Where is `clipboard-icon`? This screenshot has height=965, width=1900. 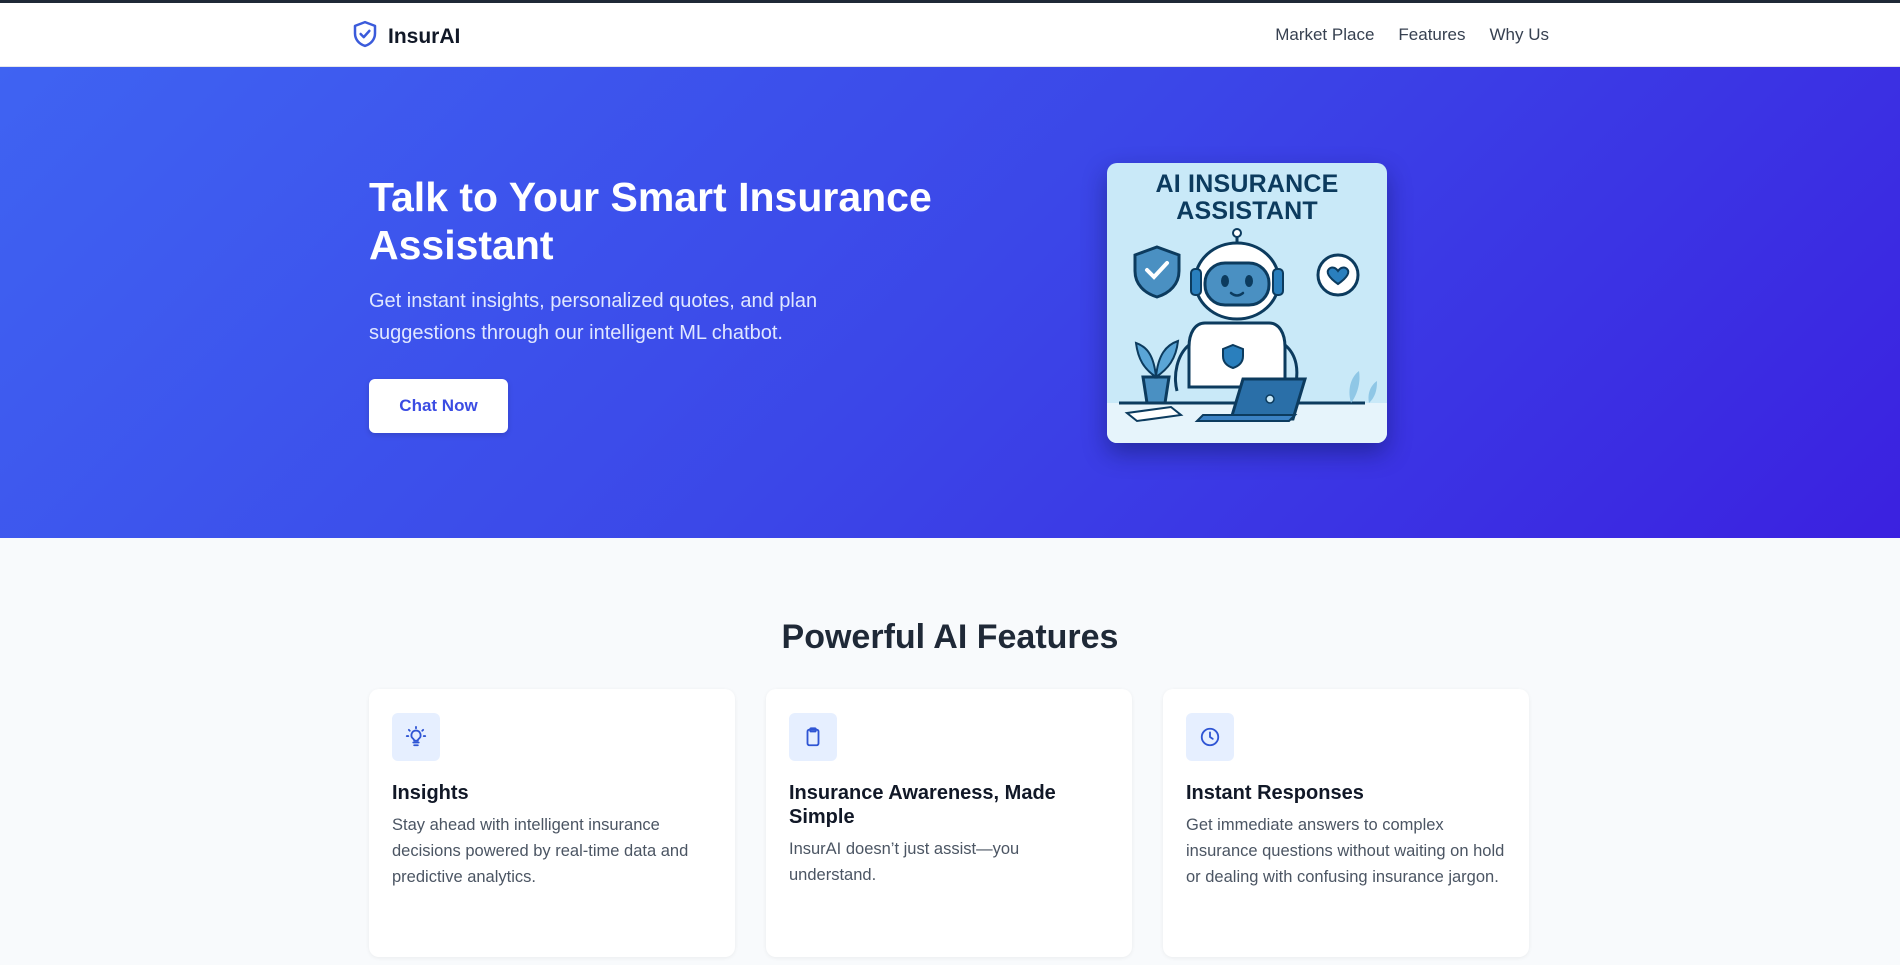
clipboard-icon is located at coordinates (813, 737).